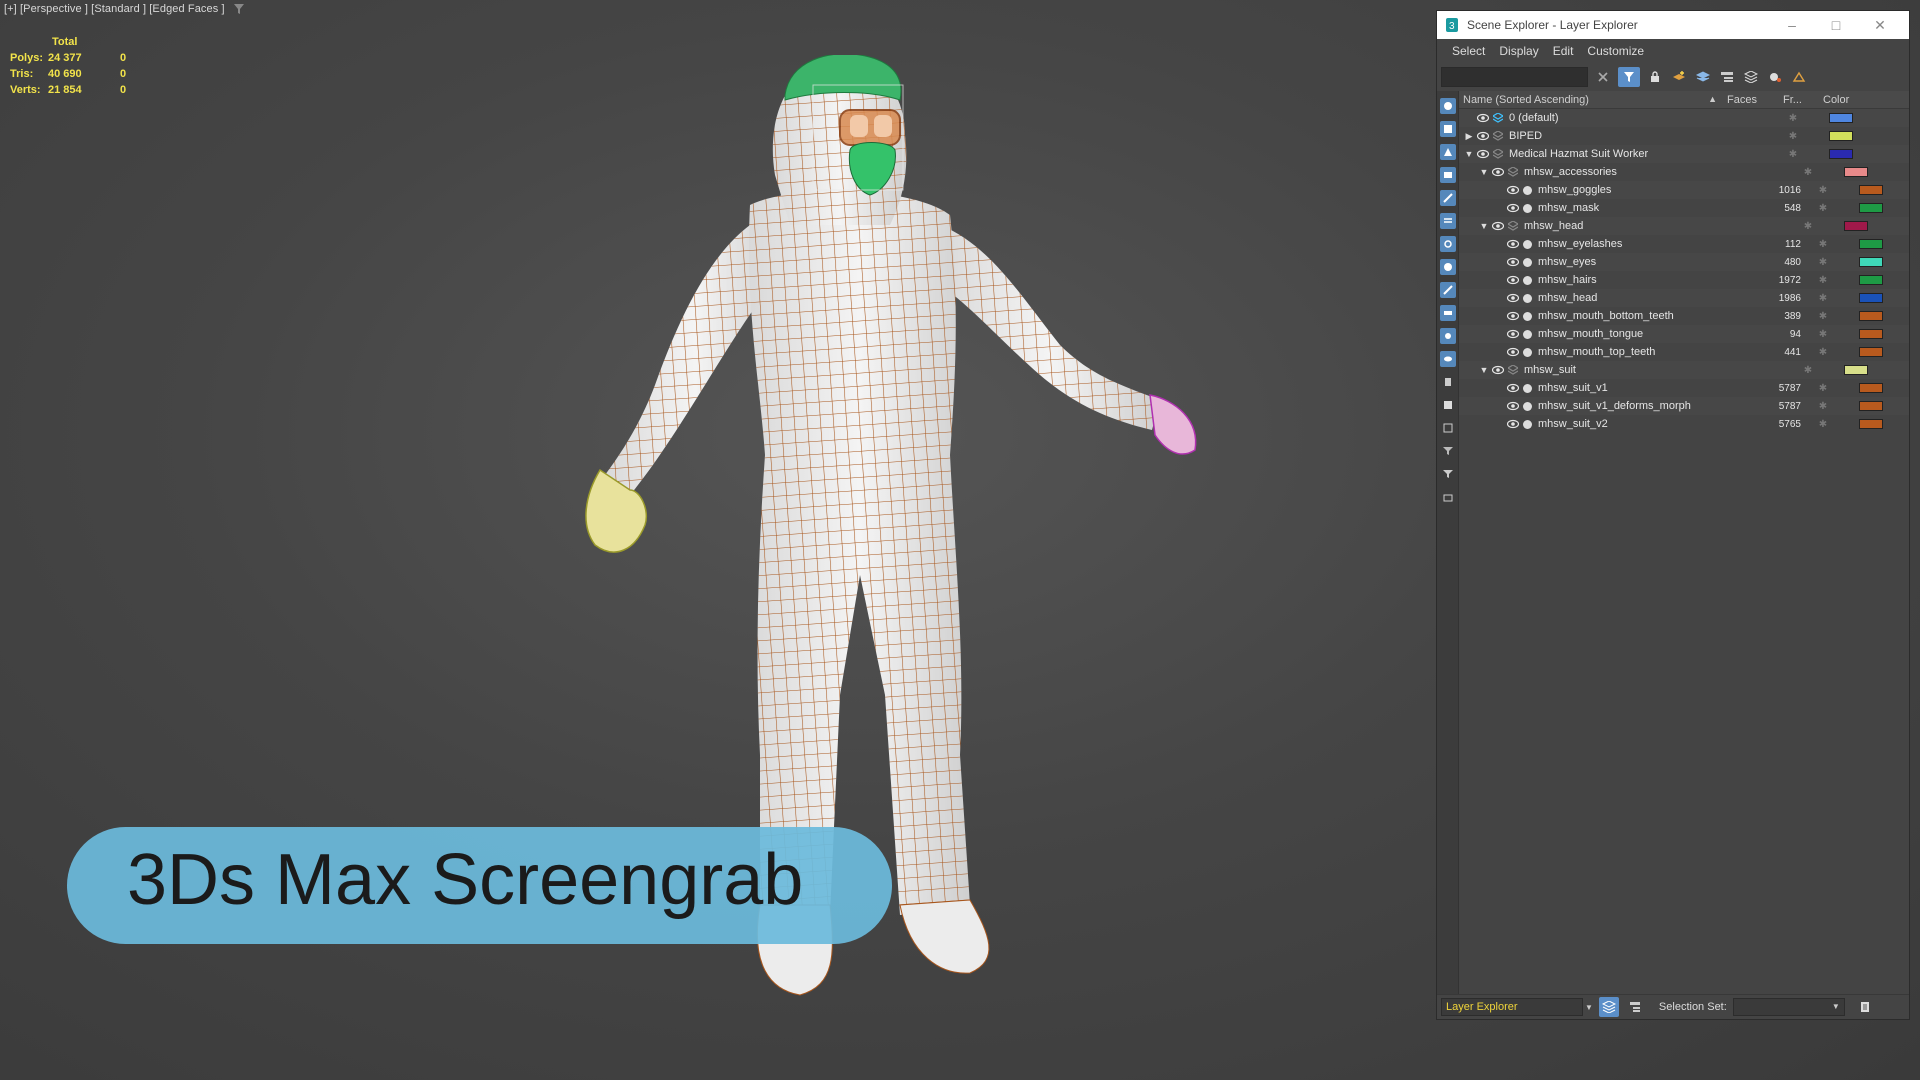 The image size is (1920, 1080). Describe the element at coordinates (1598, 226) in the screenshot. I see `row-name-cell: ▼ mhsw_head` at that location.